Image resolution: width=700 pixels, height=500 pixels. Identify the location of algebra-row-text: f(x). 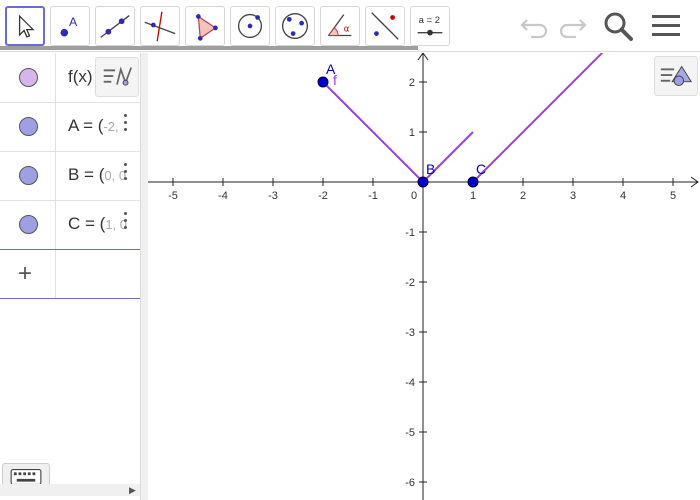
(80, 77).